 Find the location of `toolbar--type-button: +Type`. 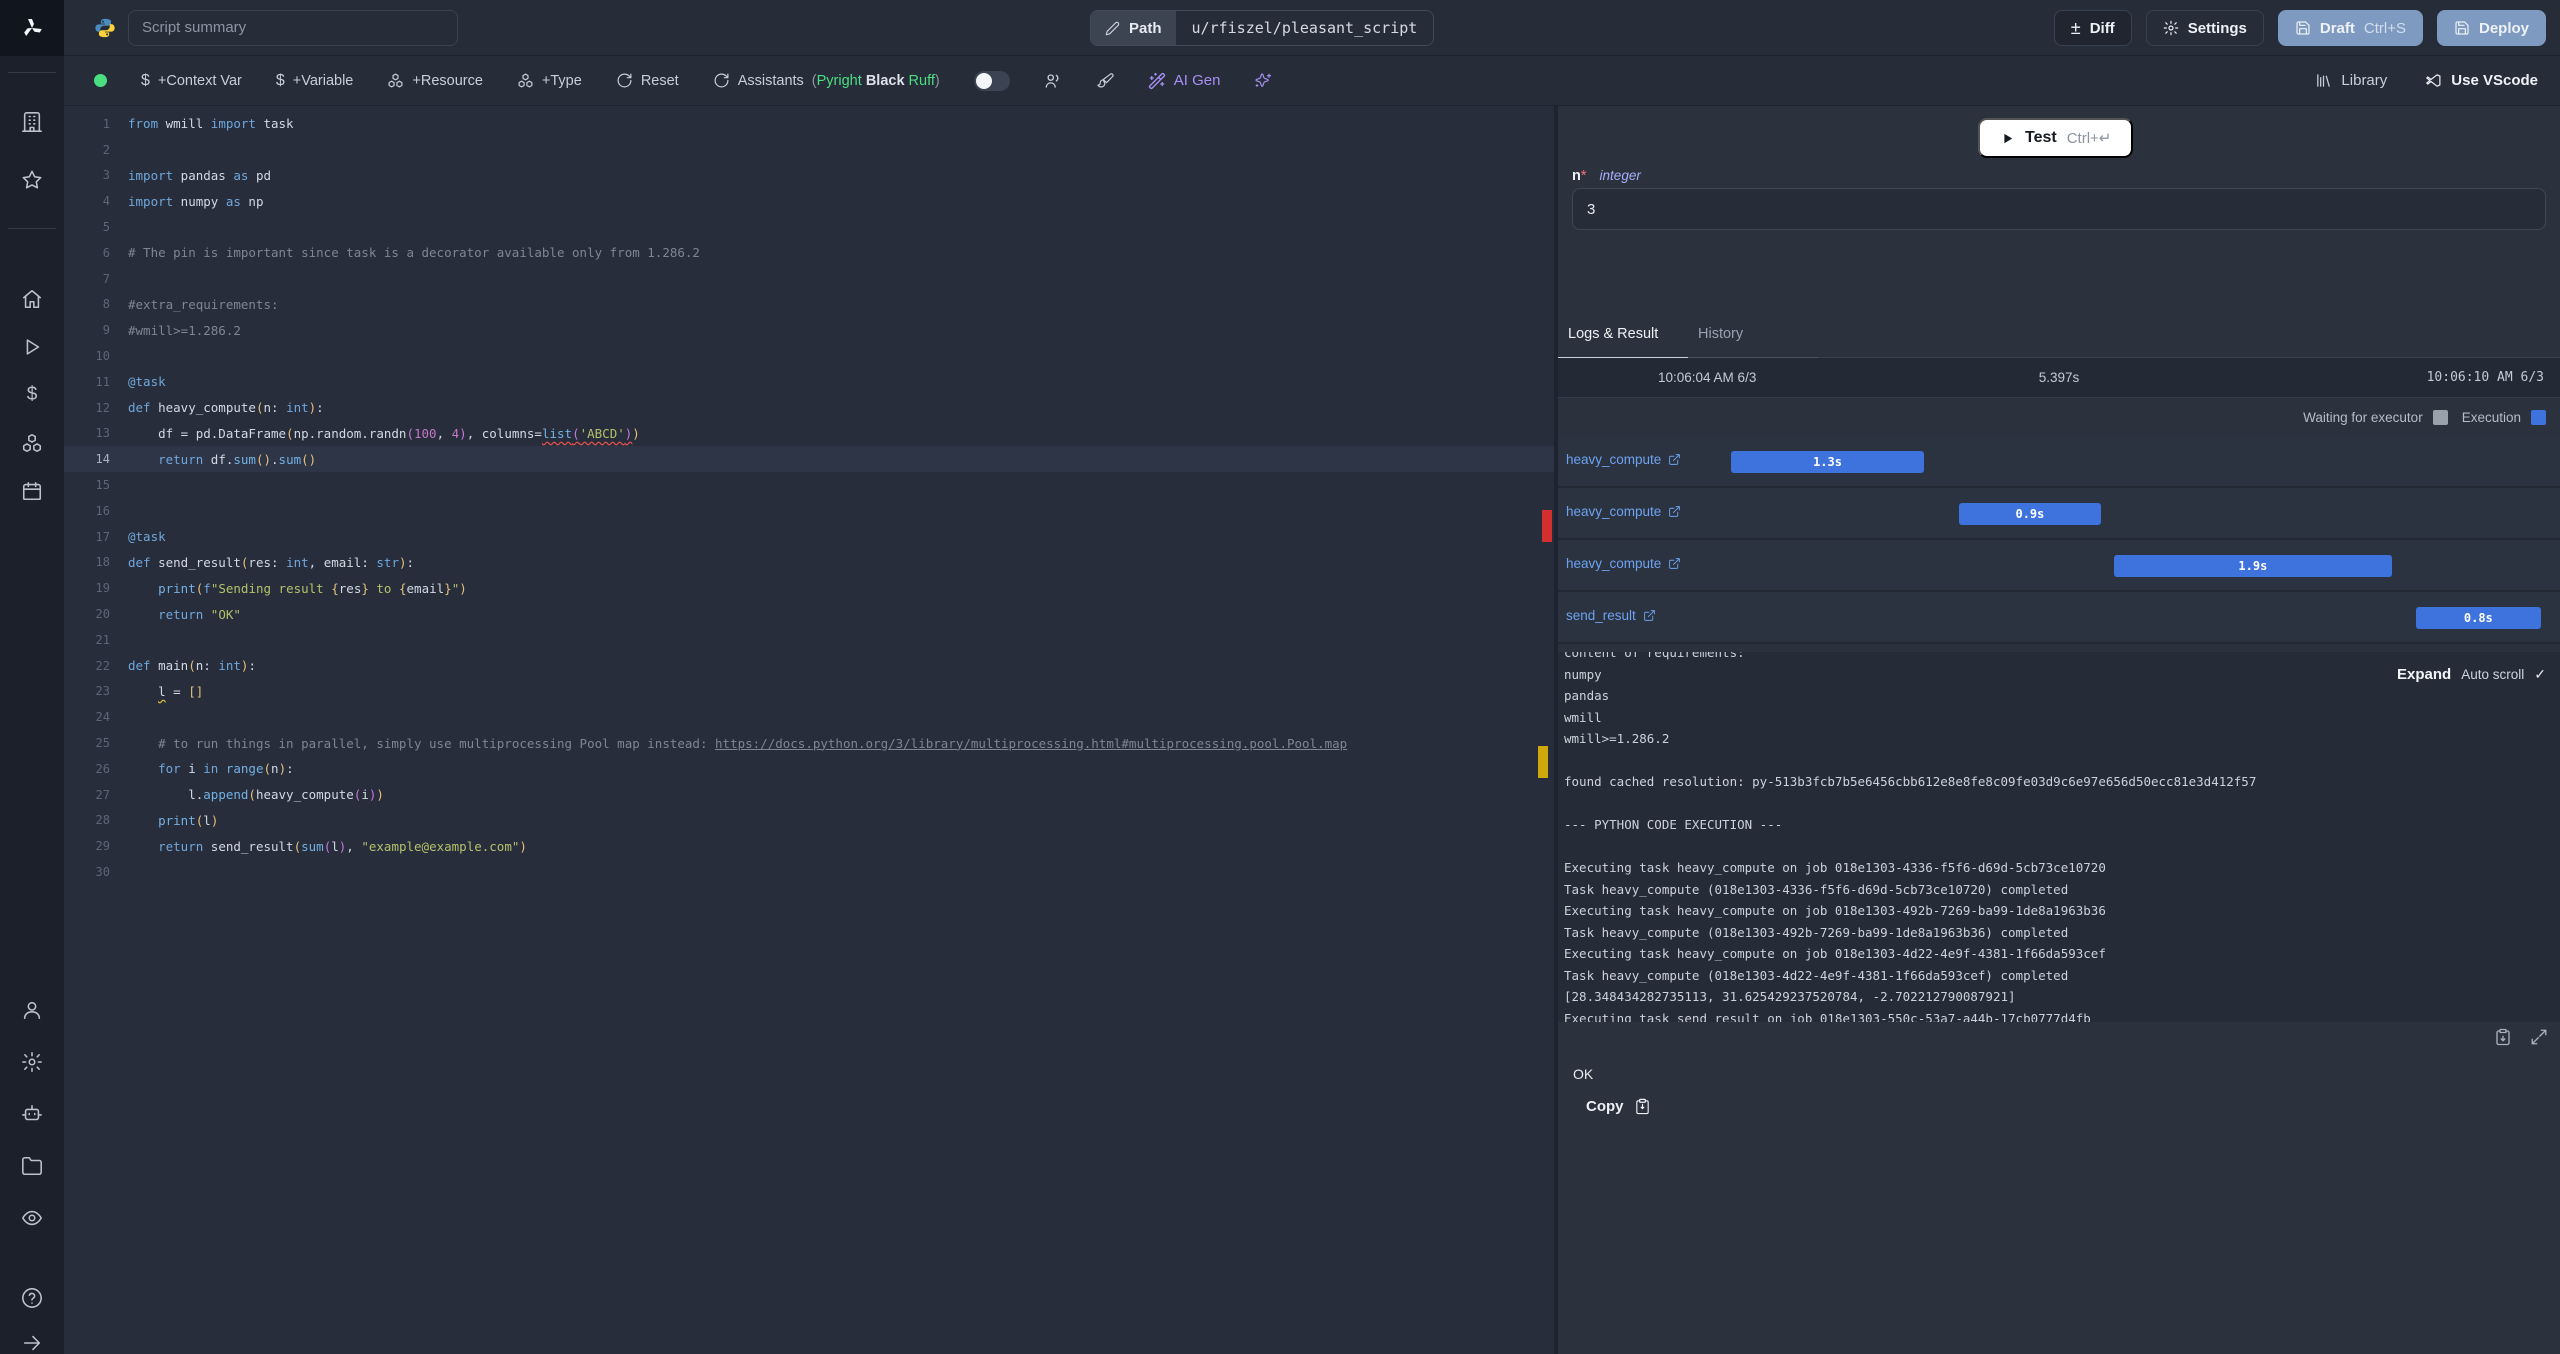

toolbar--type-button: +Type is located at coordinates (549, 80).